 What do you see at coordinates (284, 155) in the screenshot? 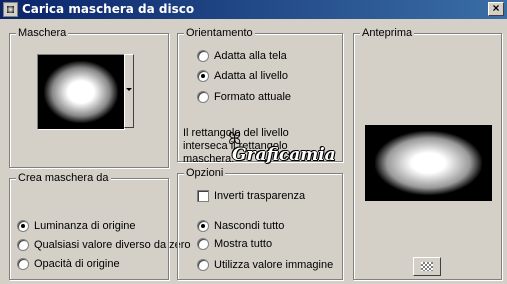
I see `watermark-text: Graficamia` at bounding box center [284, 155].